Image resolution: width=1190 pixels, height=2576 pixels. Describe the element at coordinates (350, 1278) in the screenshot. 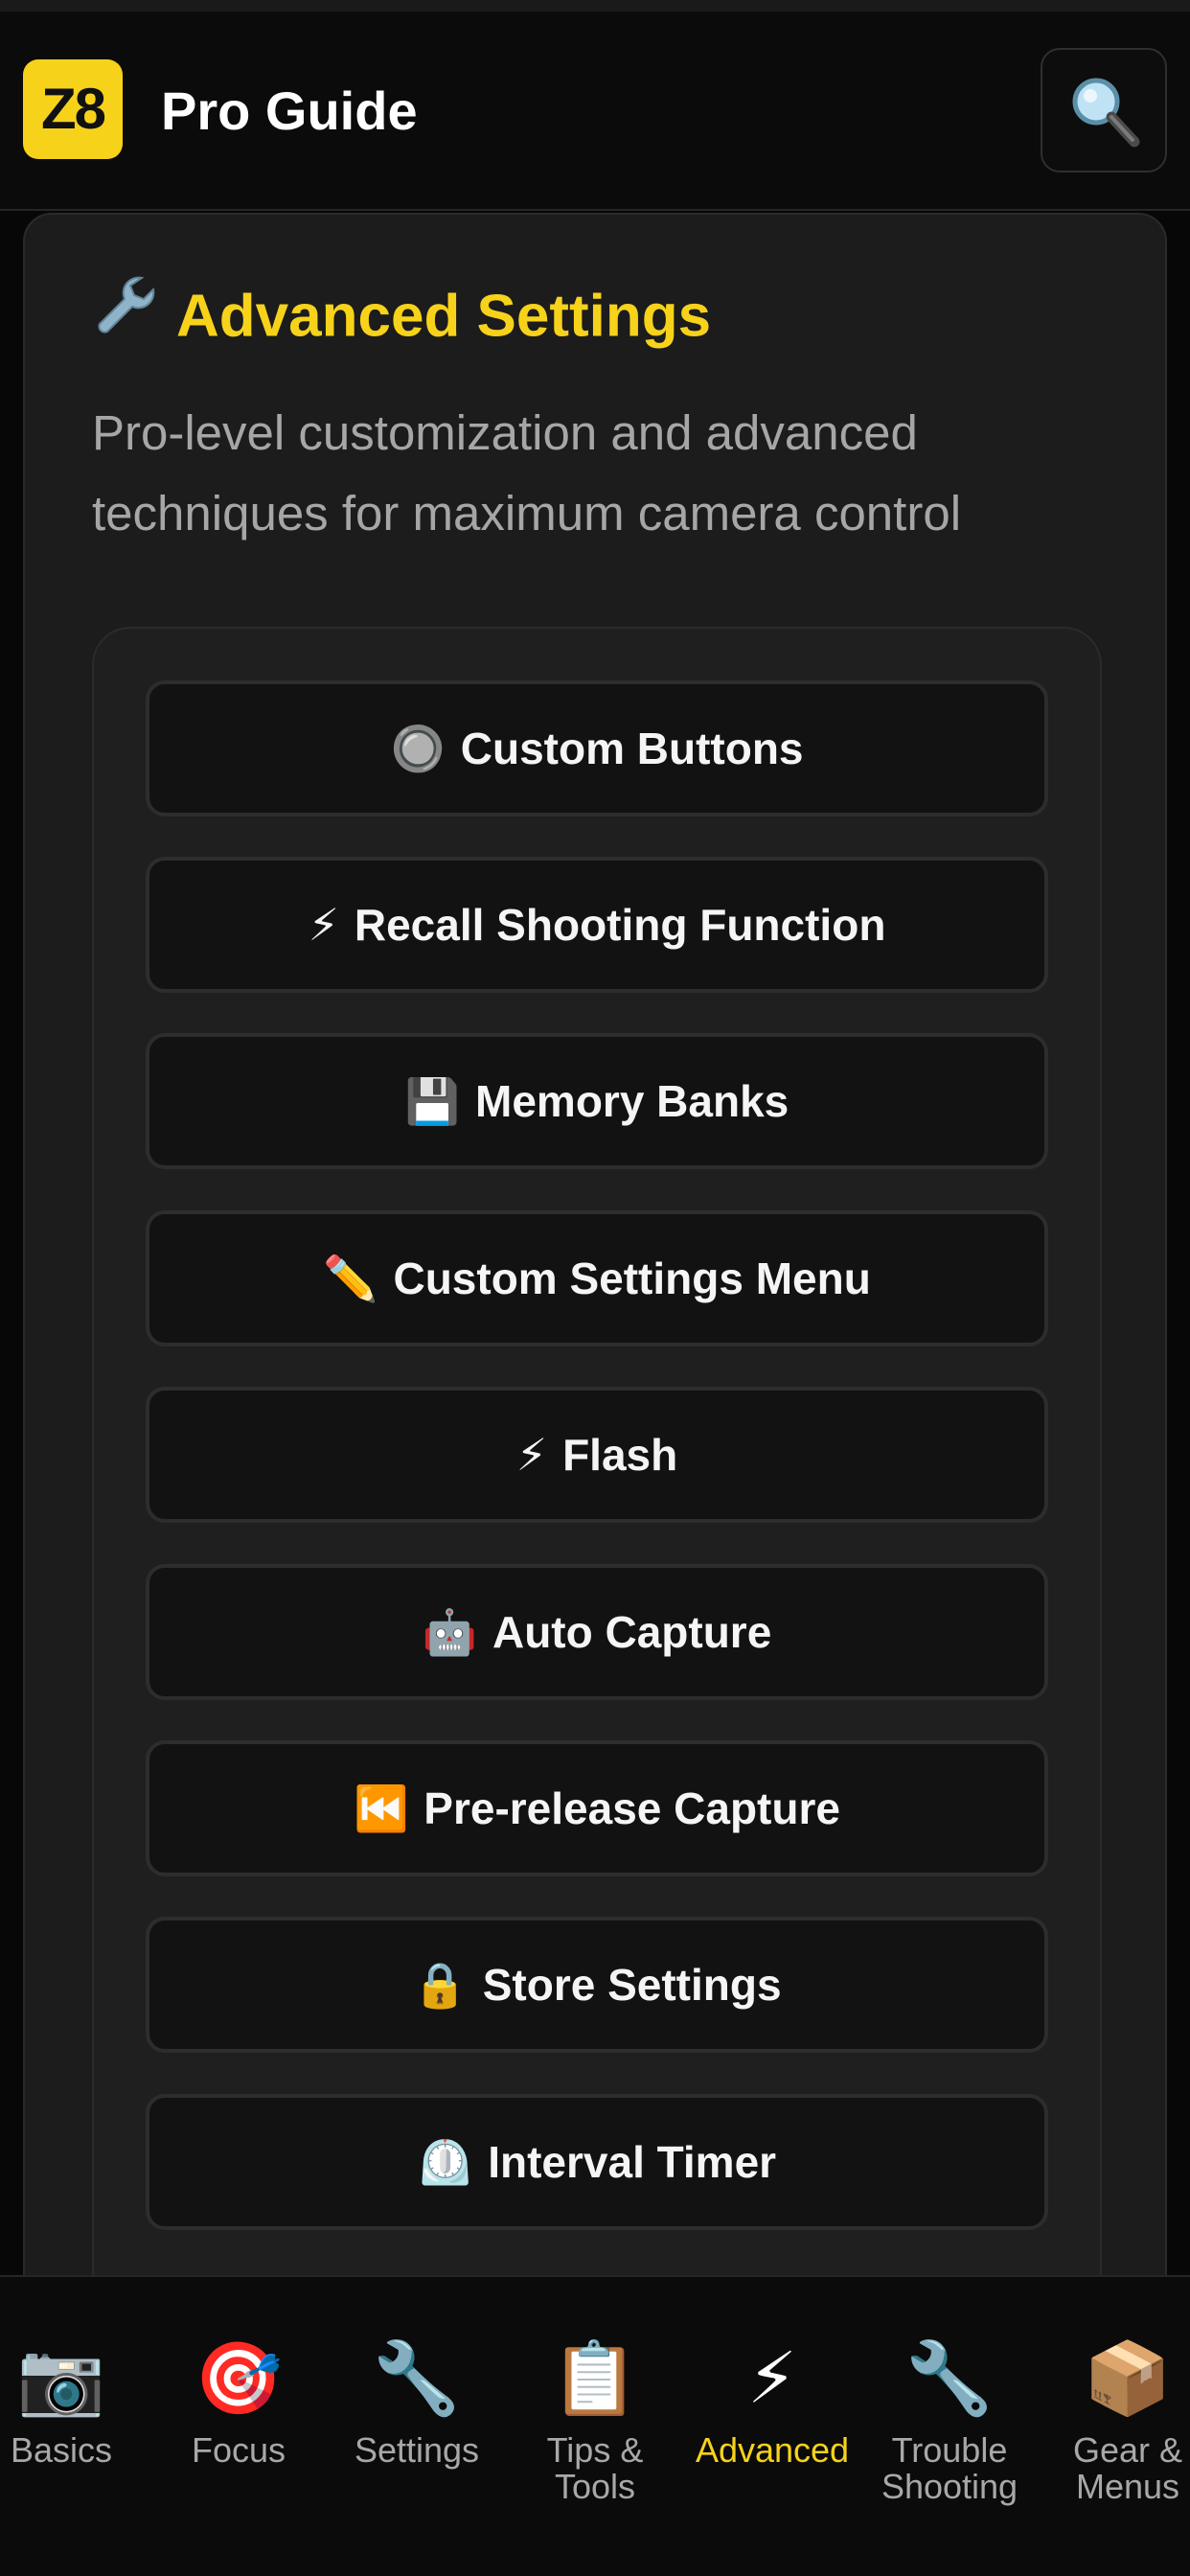

I see `pencil-icon: ✏️` at that location.